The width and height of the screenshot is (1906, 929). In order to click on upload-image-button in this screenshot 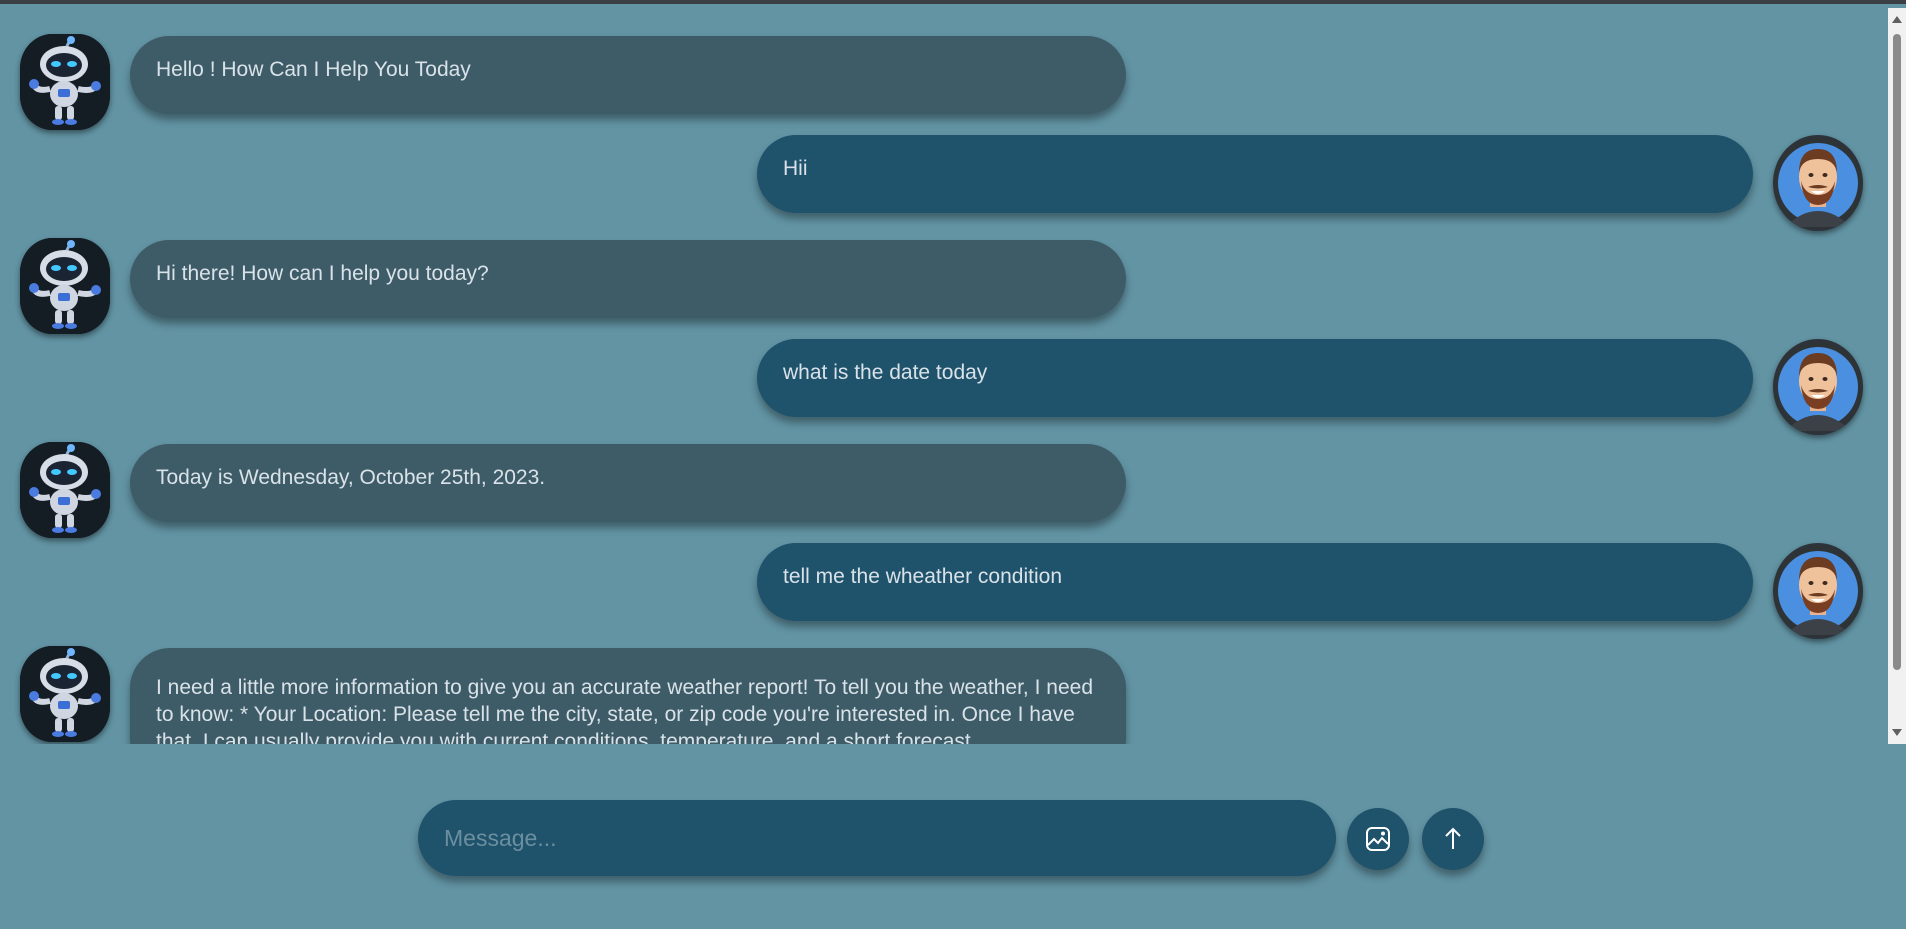, I will do `click(1378, 839)`.